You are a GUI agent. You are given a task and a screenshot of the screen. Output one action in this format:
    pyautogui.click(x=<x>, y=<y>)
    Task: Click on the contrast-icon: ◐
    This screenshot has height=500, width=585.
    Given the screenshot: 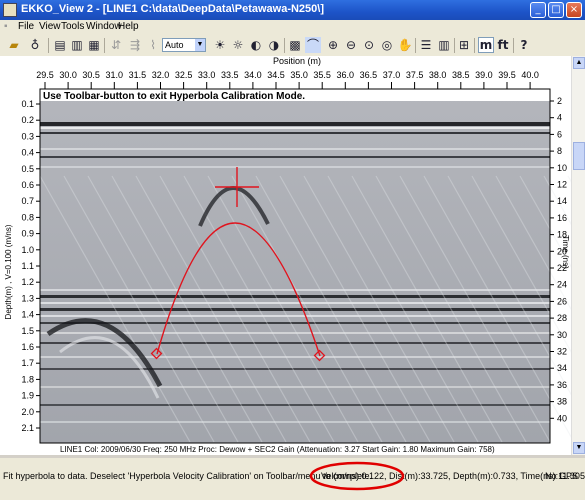 What is the action you would take?
    pyautogui.click(x=256, y=45)
    